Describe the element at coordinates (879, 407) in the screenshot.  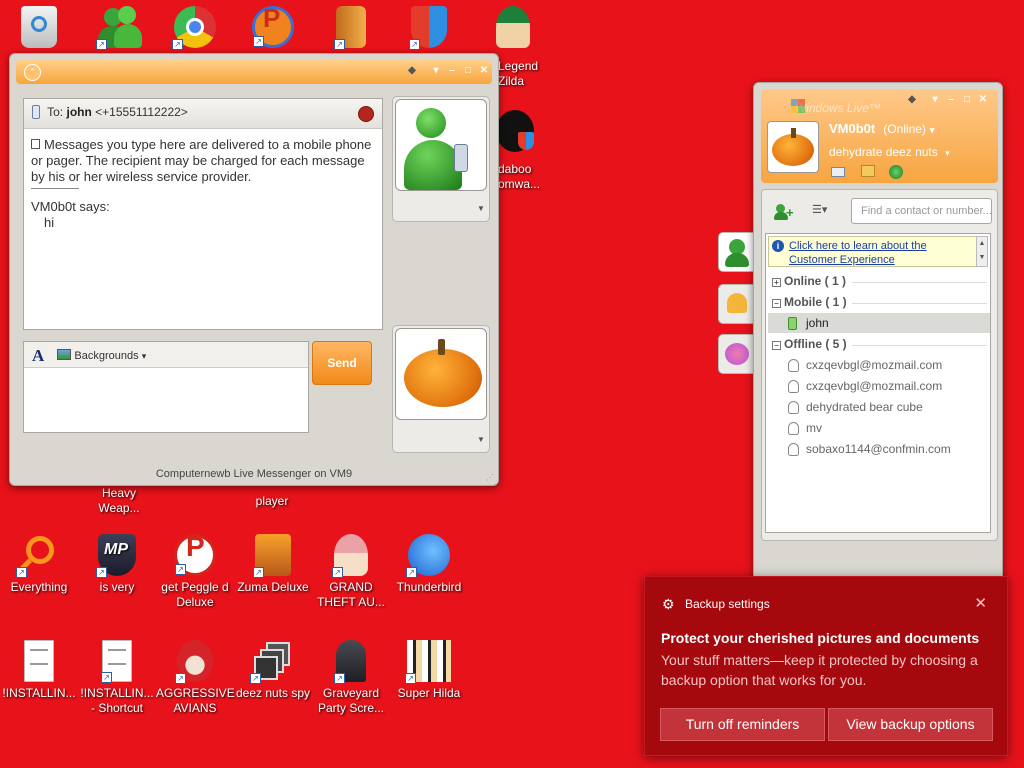
I see `contact-item: dehydrated bear cube` at that location.